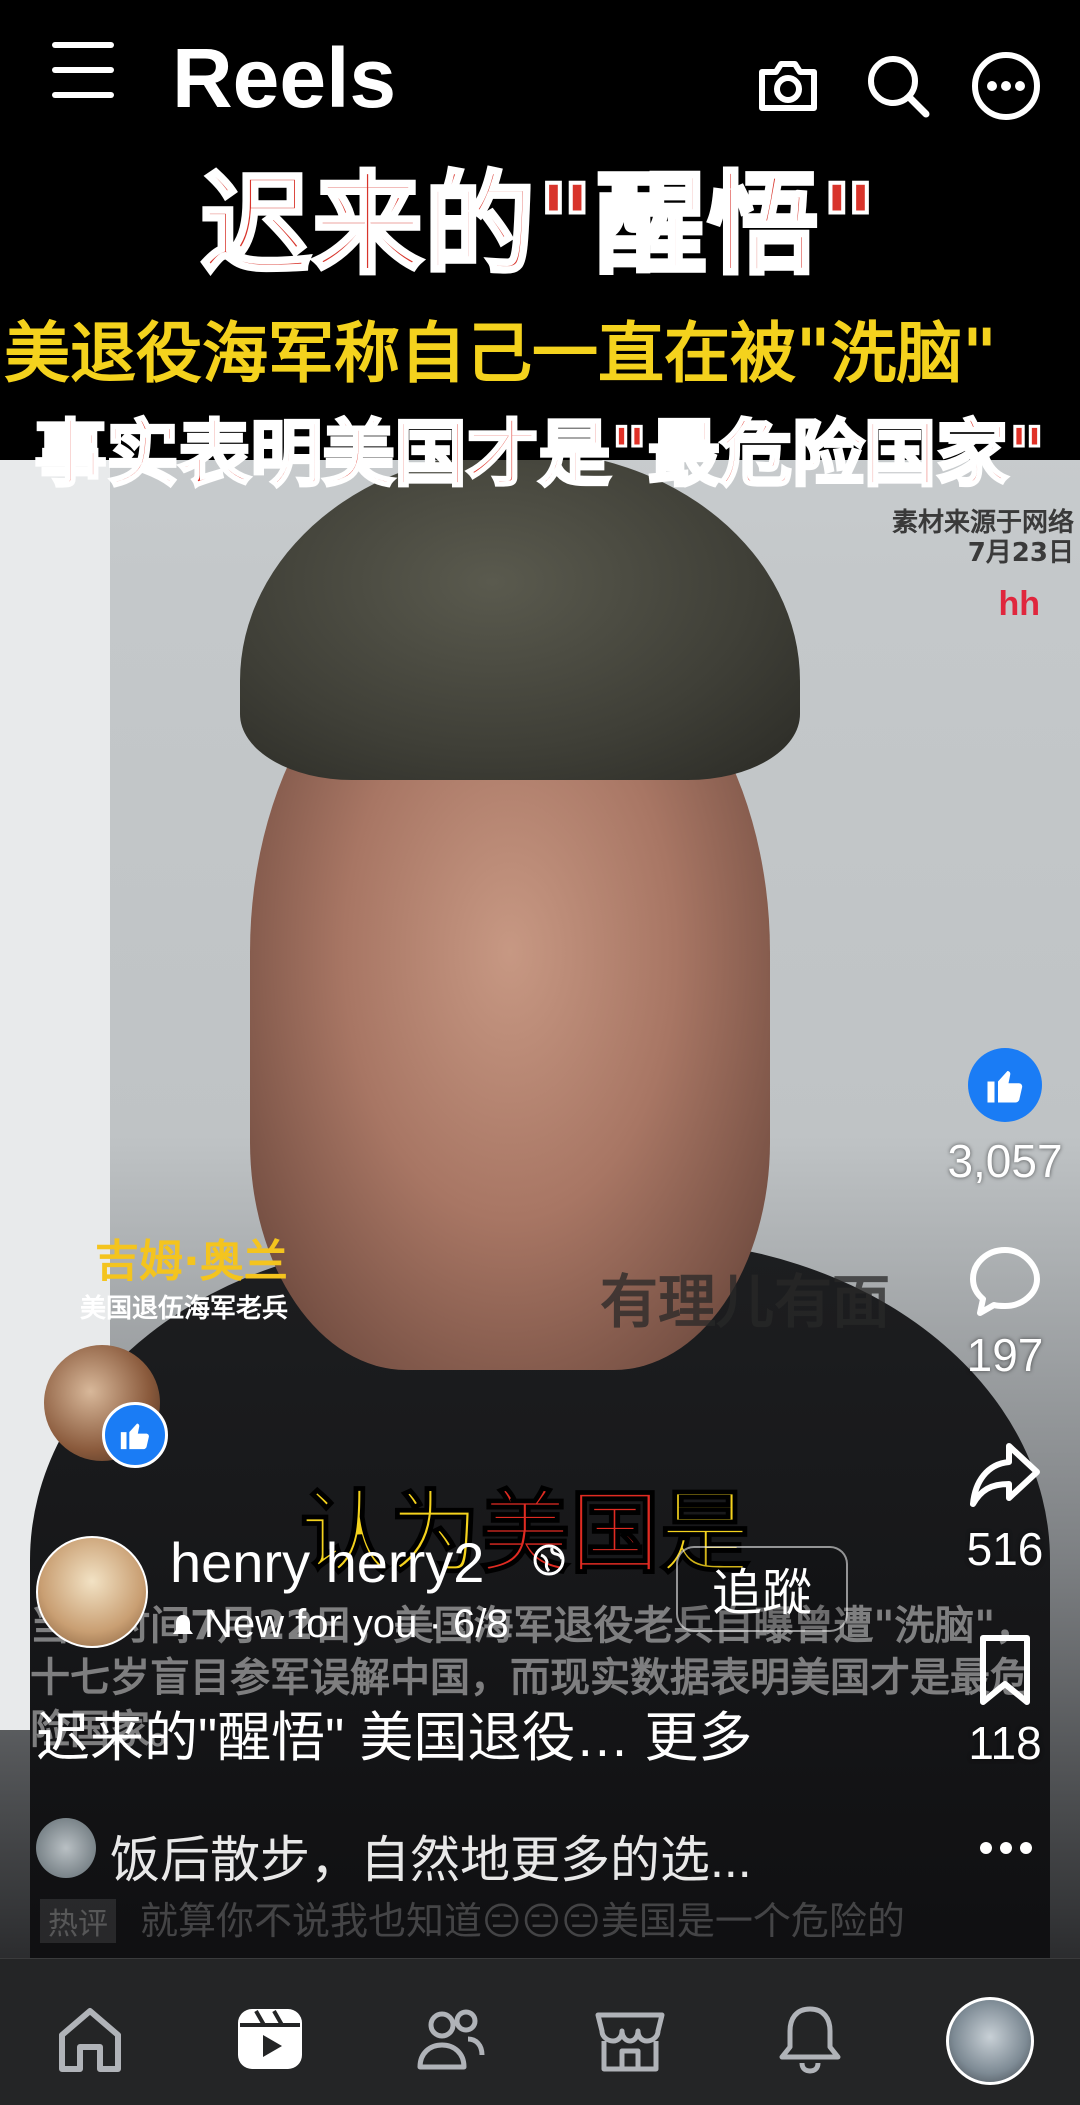 The width and height of the screenshot is (1080, 2105). I want to click on friends-icon, so click(450, 2039).